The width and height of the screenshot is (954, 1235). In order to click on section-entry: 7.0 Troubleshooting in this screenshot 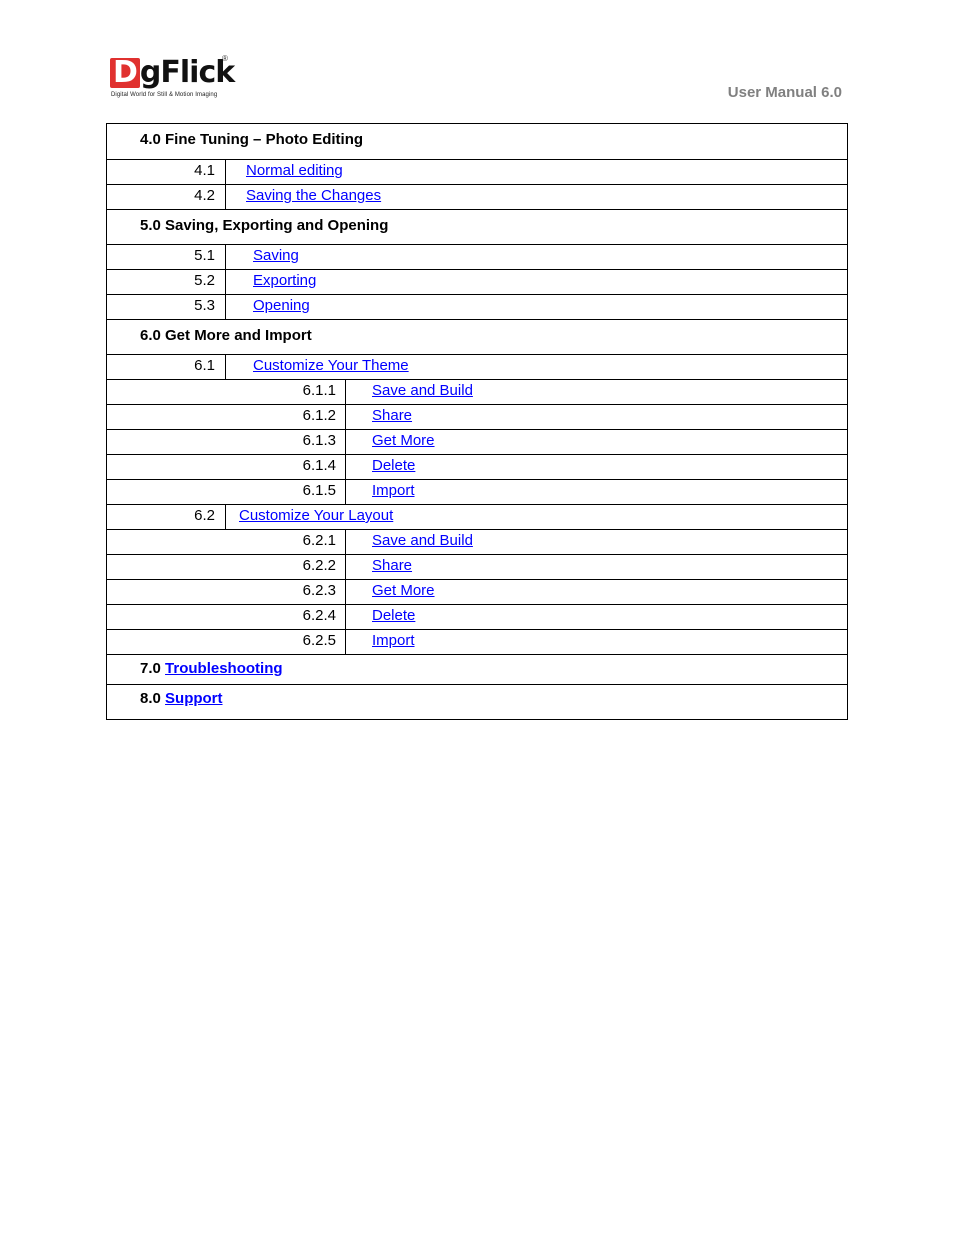, I will do `click(211, 668)`.